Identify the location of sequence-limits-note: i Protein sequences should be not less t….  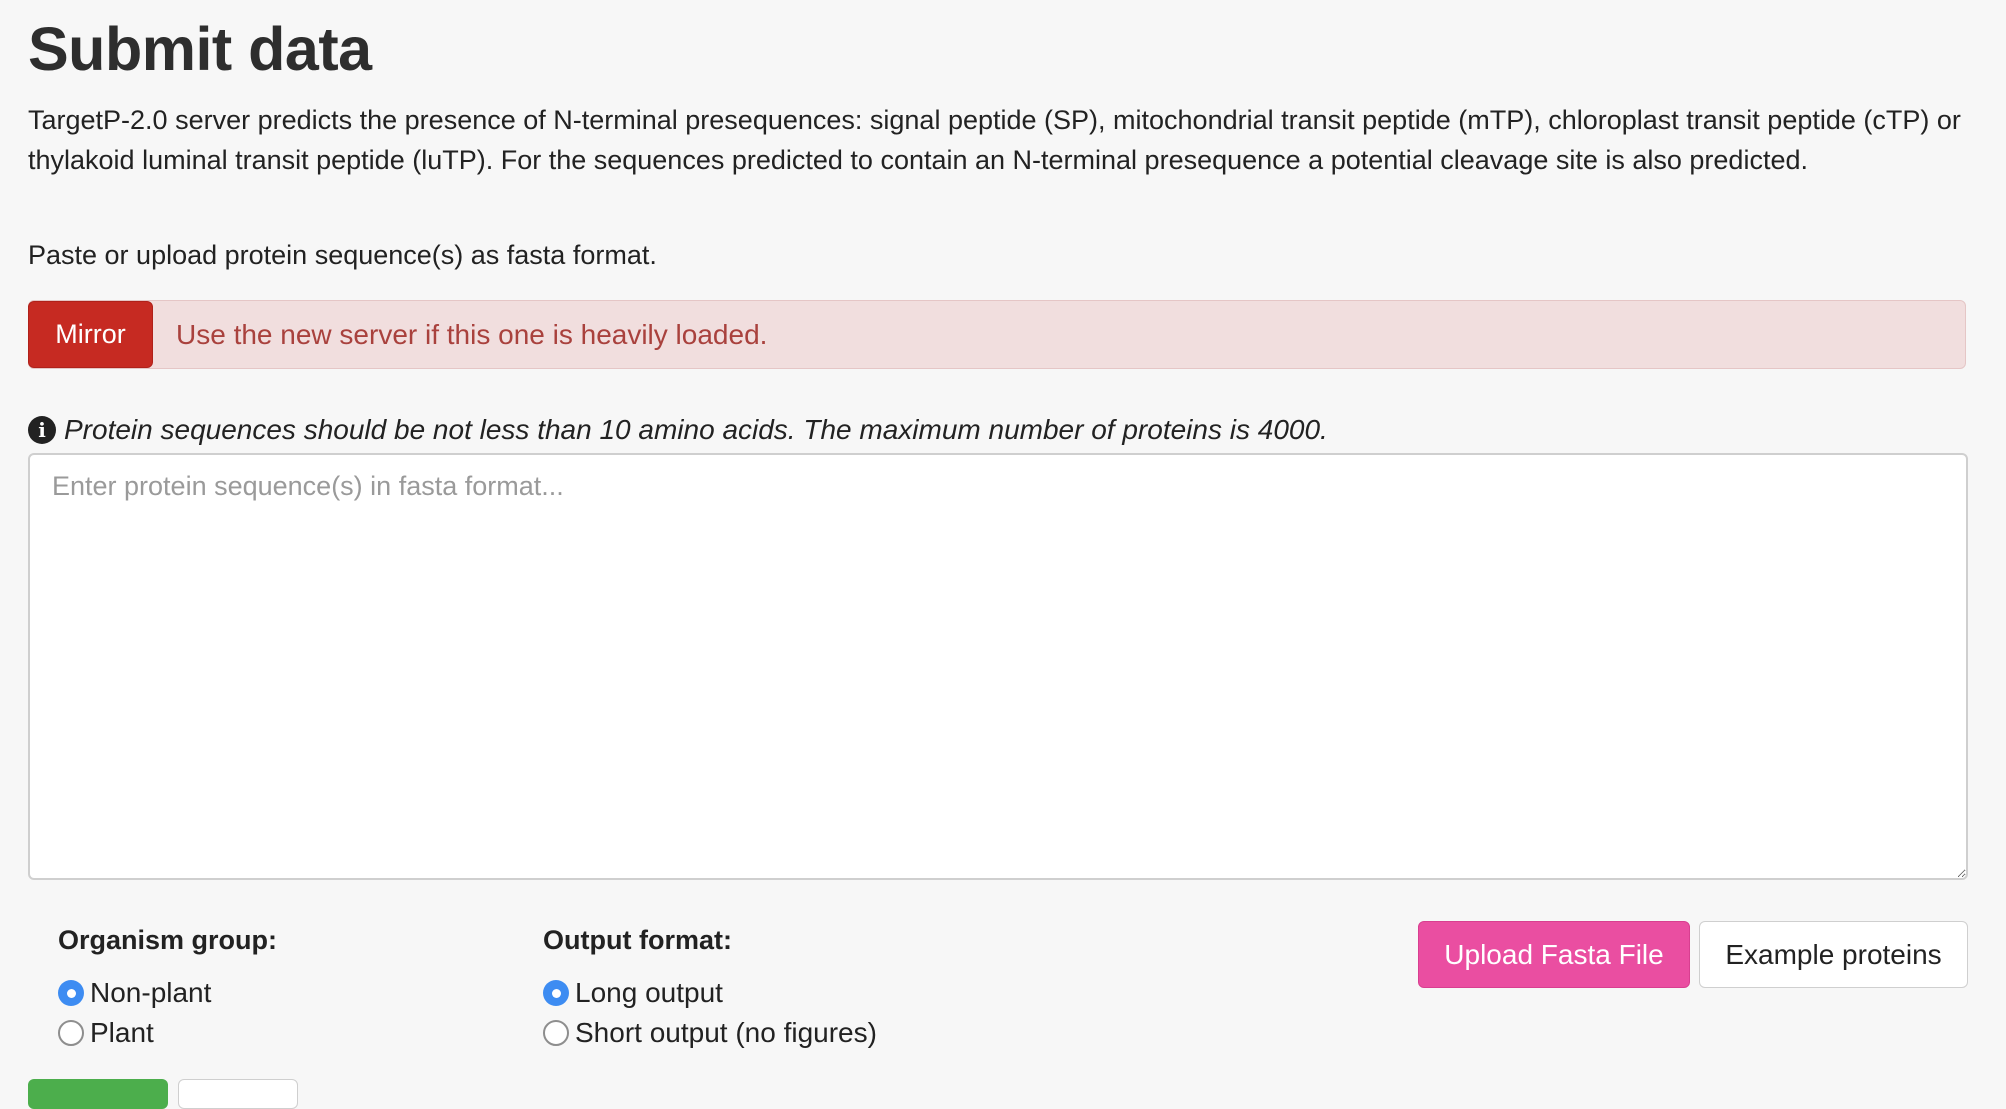
(678, 430).